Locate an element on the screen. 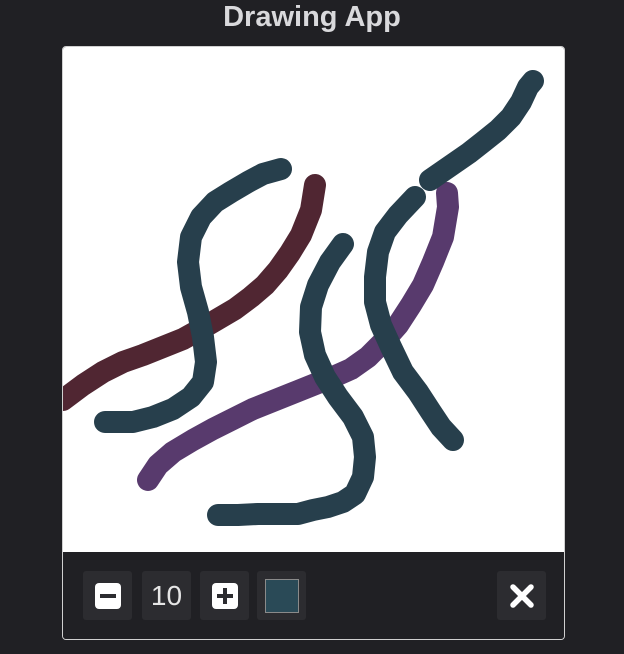  clear-canvas-button is located at coordinates (521, 595).